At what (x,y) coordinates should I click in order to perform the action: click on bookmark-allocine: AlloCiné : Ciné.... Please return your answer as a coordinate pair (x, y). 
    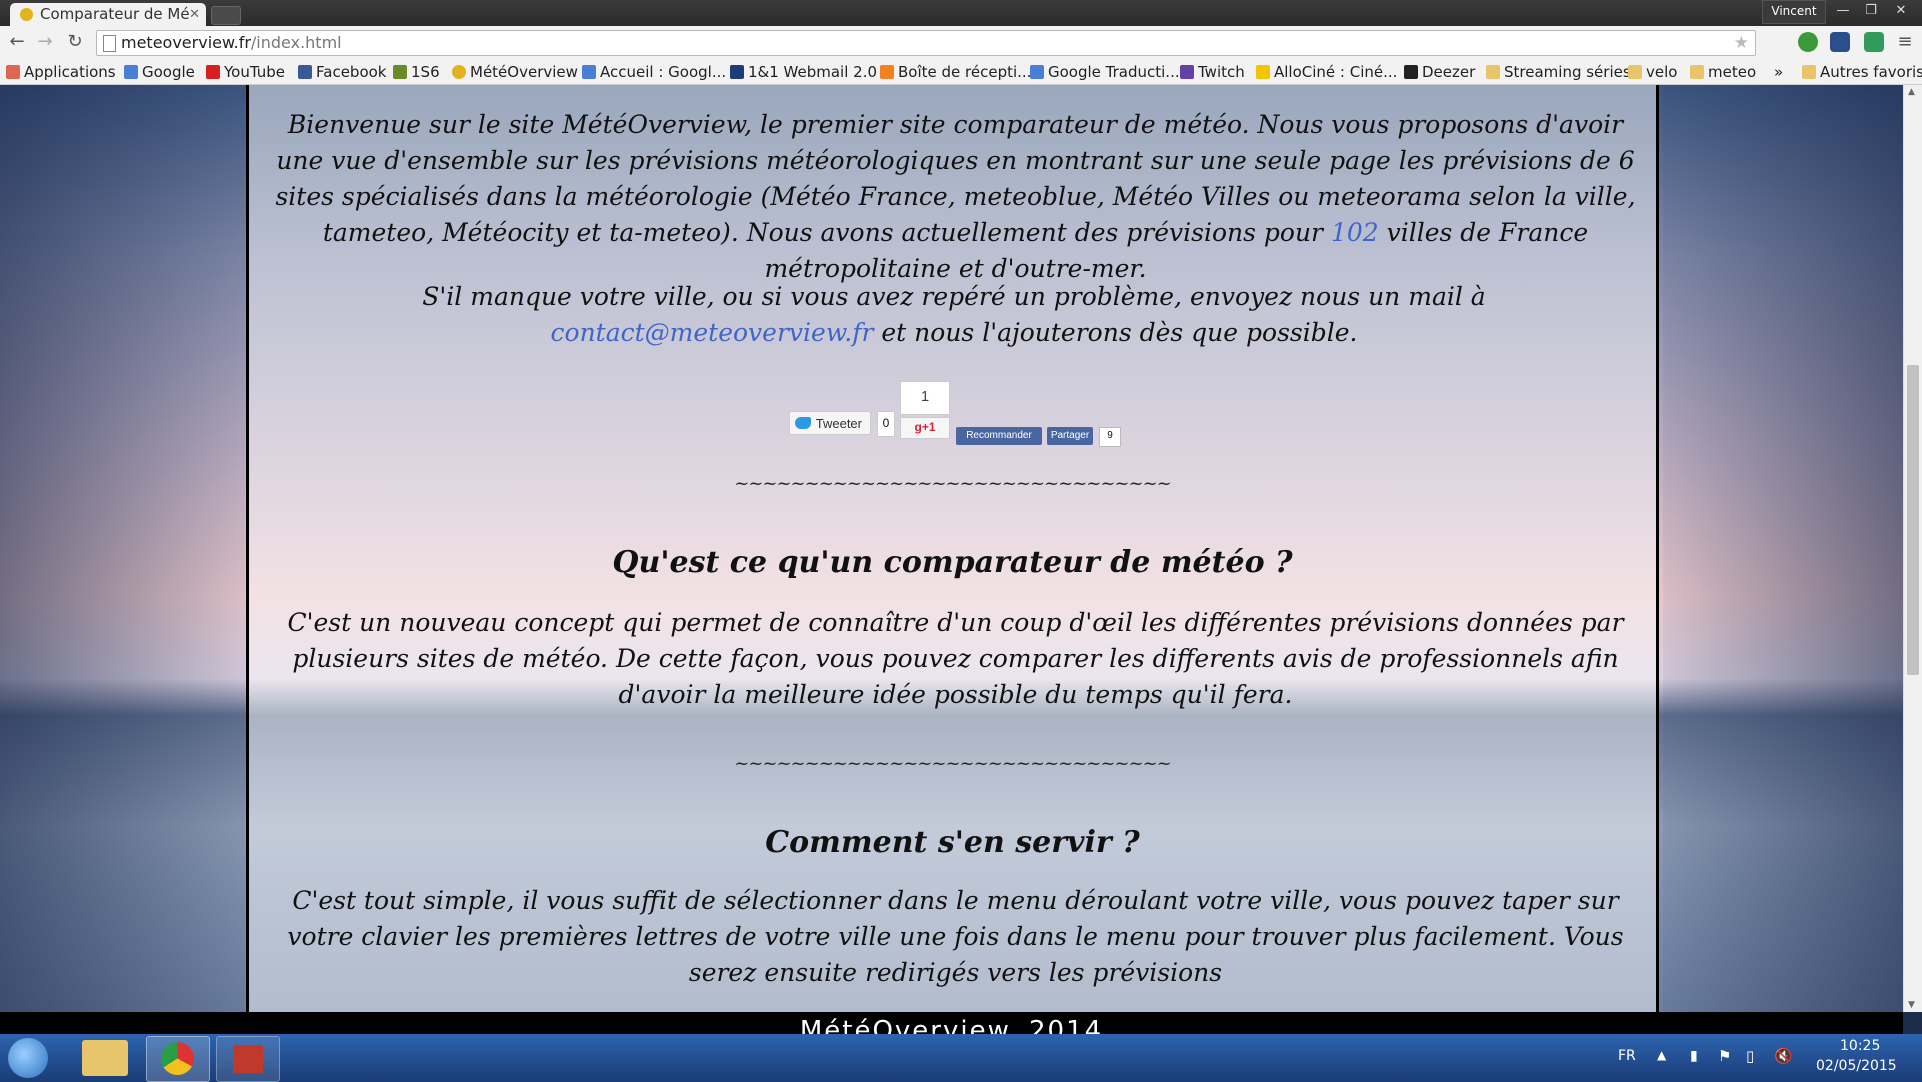
    Looking at the image, I should click on (1326, 72).